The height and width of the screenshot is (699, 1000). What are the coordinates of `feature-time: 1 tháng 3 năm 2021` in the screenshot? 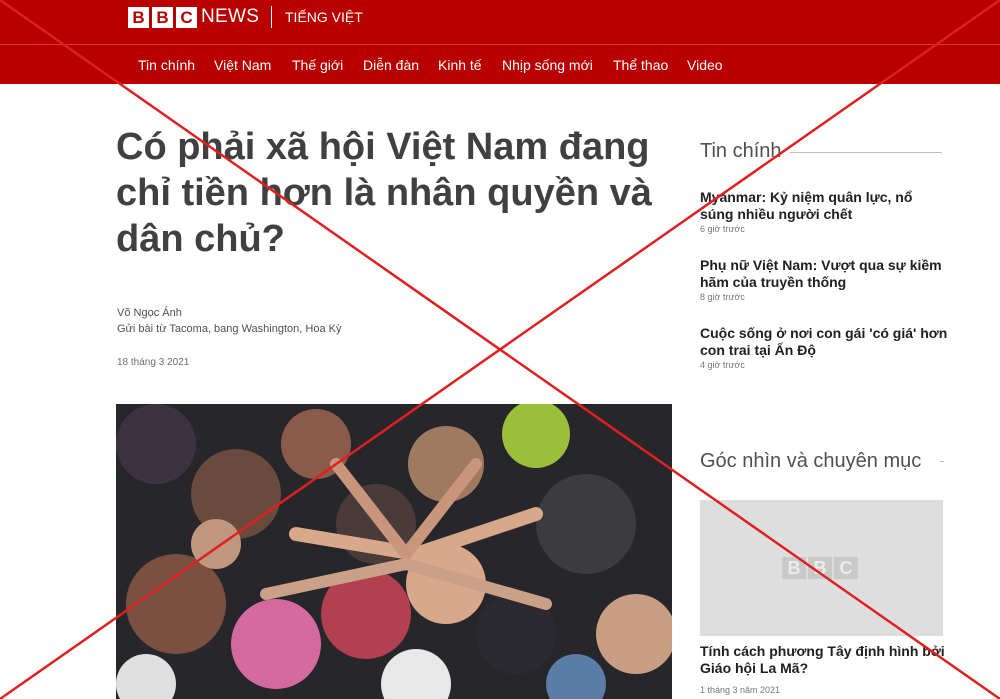 It's located at (740, 690).